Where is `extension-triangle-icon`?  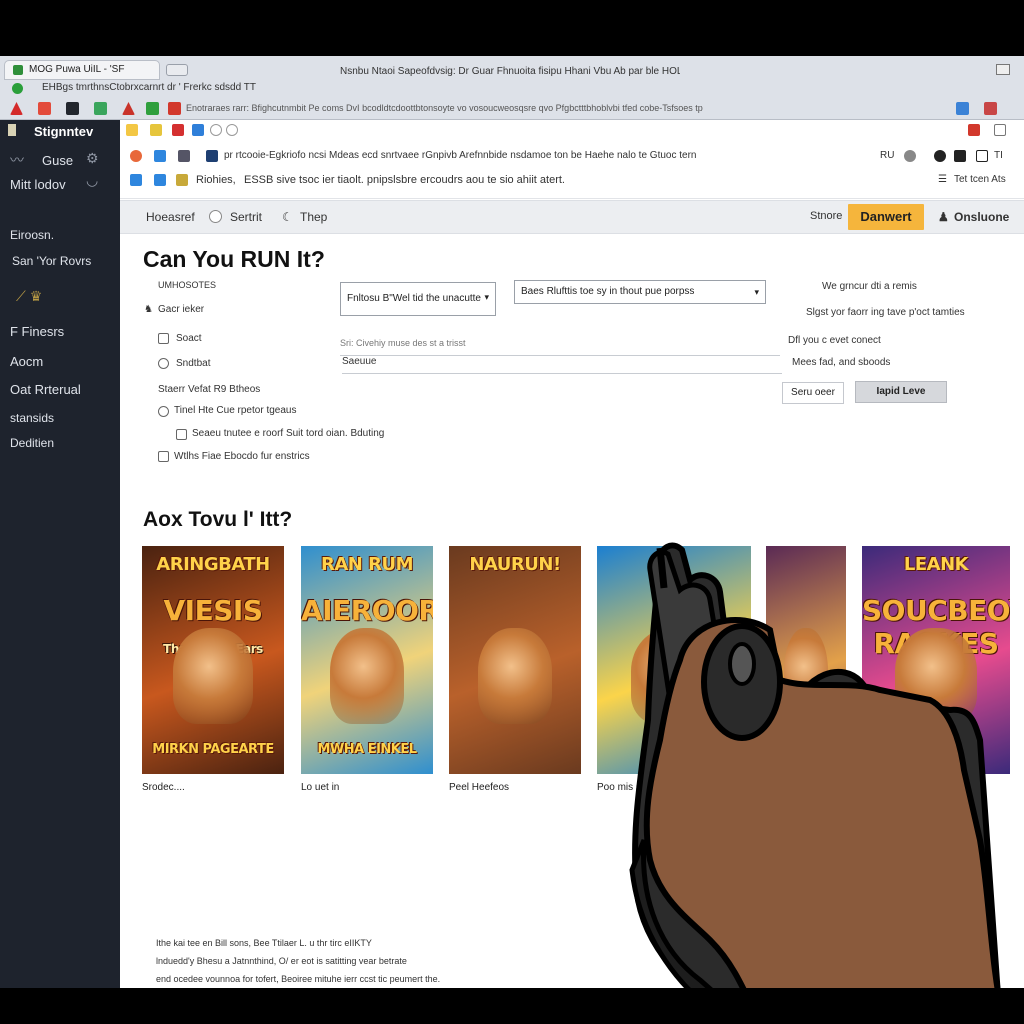 extension-triangle-icon is located at coordinates (128, 108).